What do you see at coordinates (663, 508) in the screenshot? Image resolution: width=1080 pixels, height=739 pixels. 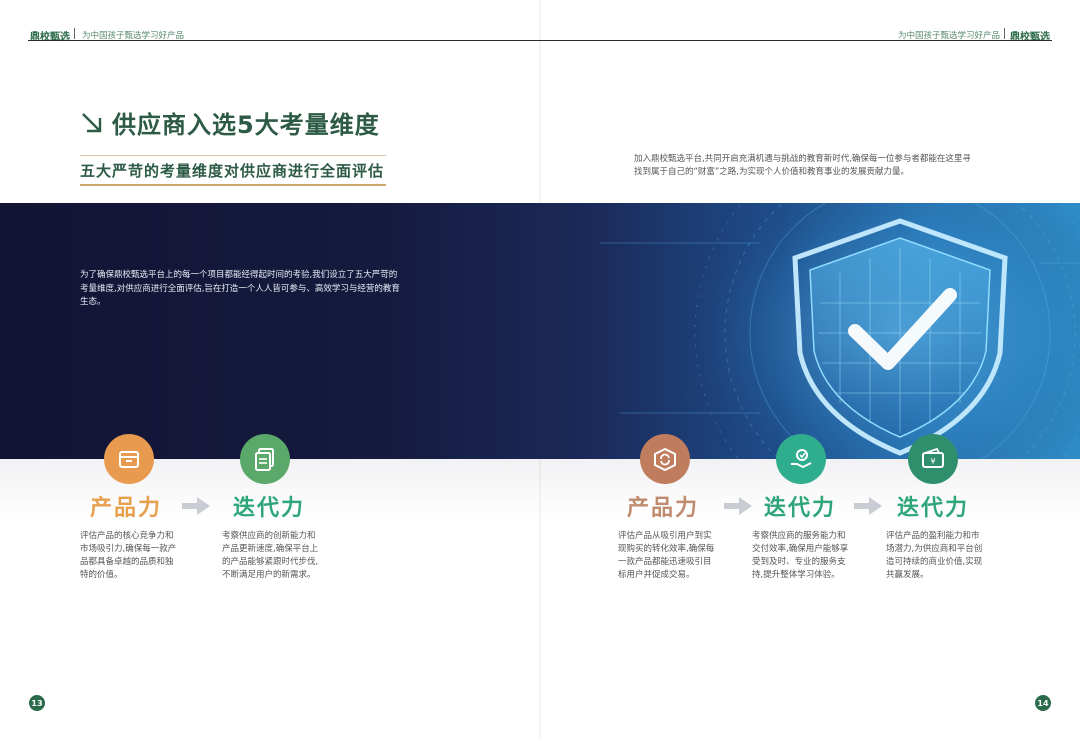 I see `dimension-3-label: 产品力` at bounding box center [663, 508].